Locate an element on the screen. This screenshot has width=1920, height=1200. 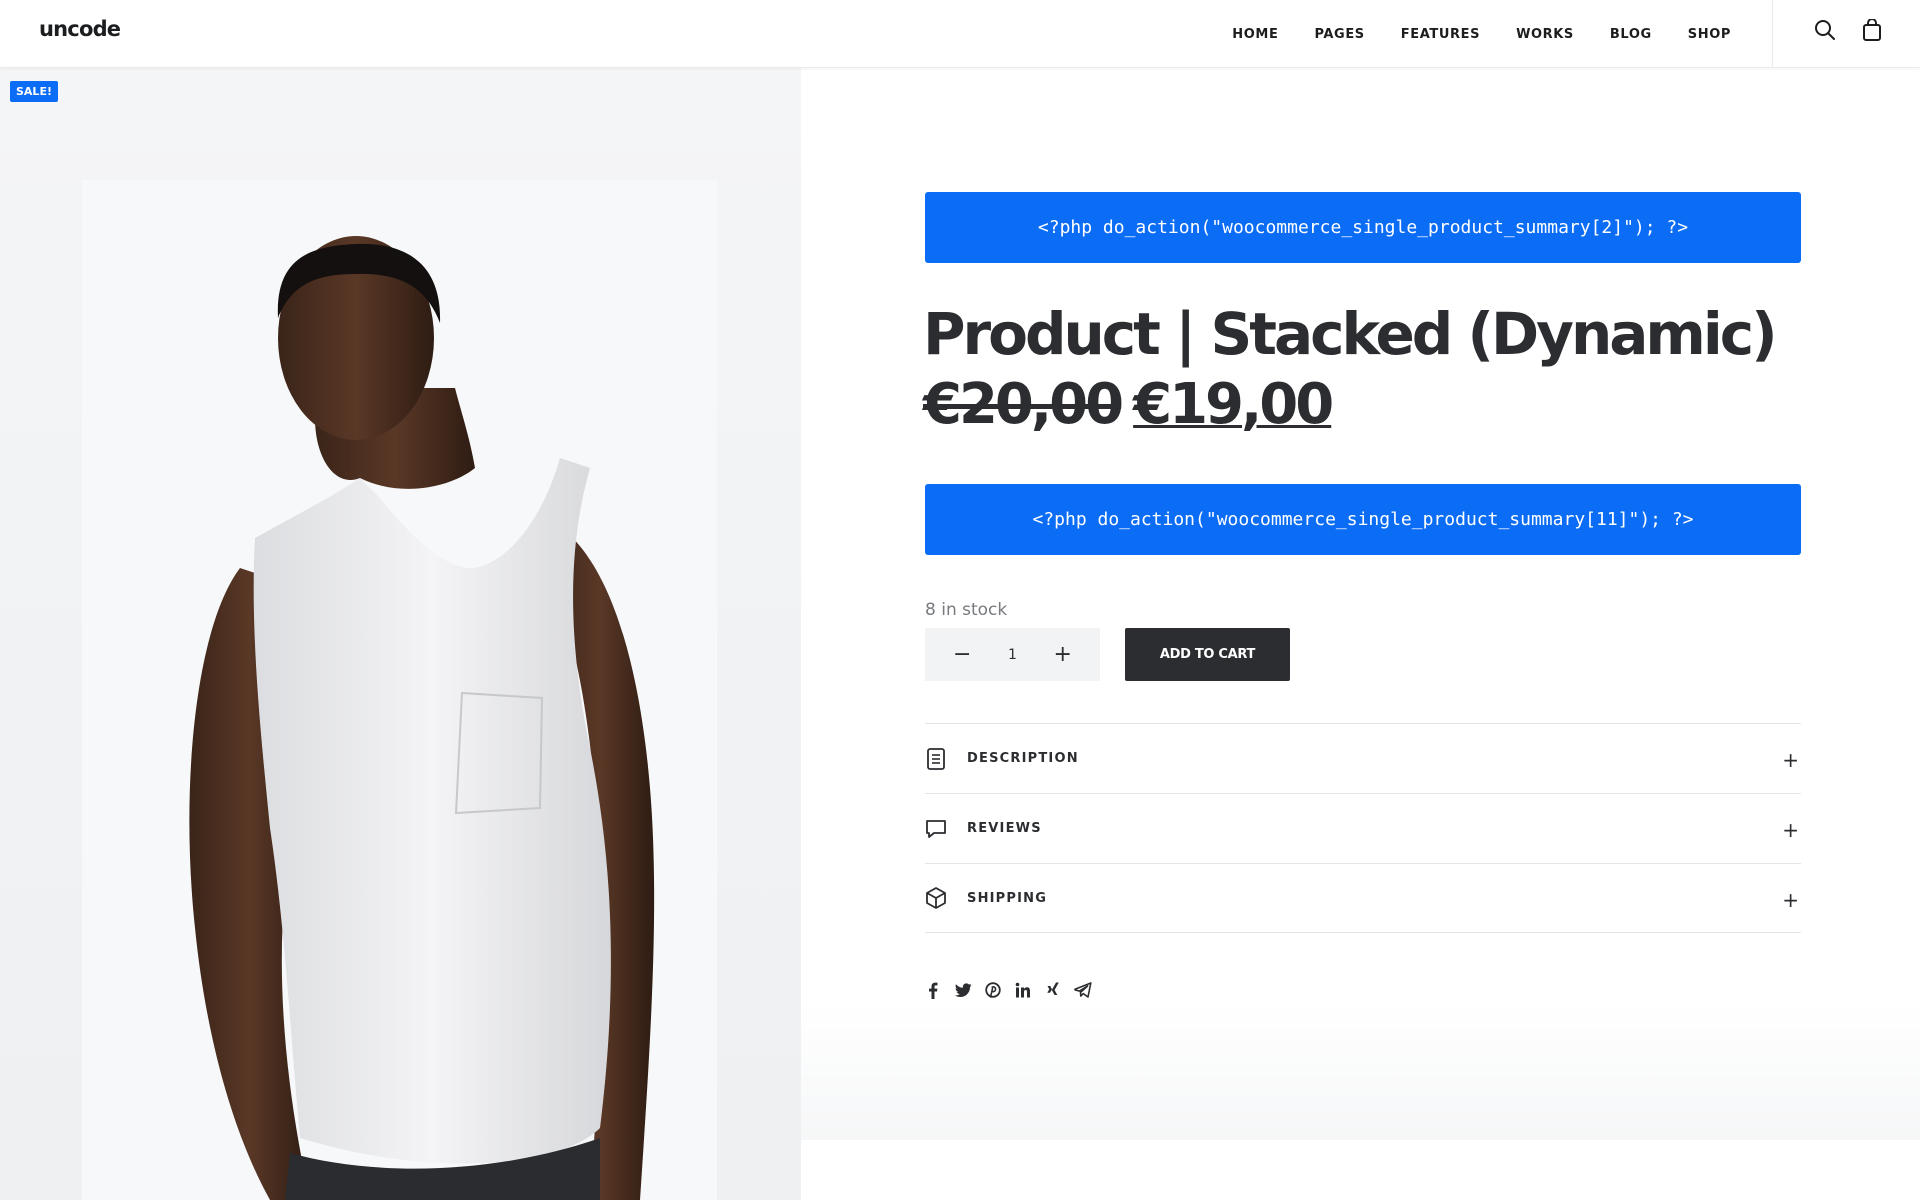
quantity-input: 1 is located at coordinates (1012, 655).